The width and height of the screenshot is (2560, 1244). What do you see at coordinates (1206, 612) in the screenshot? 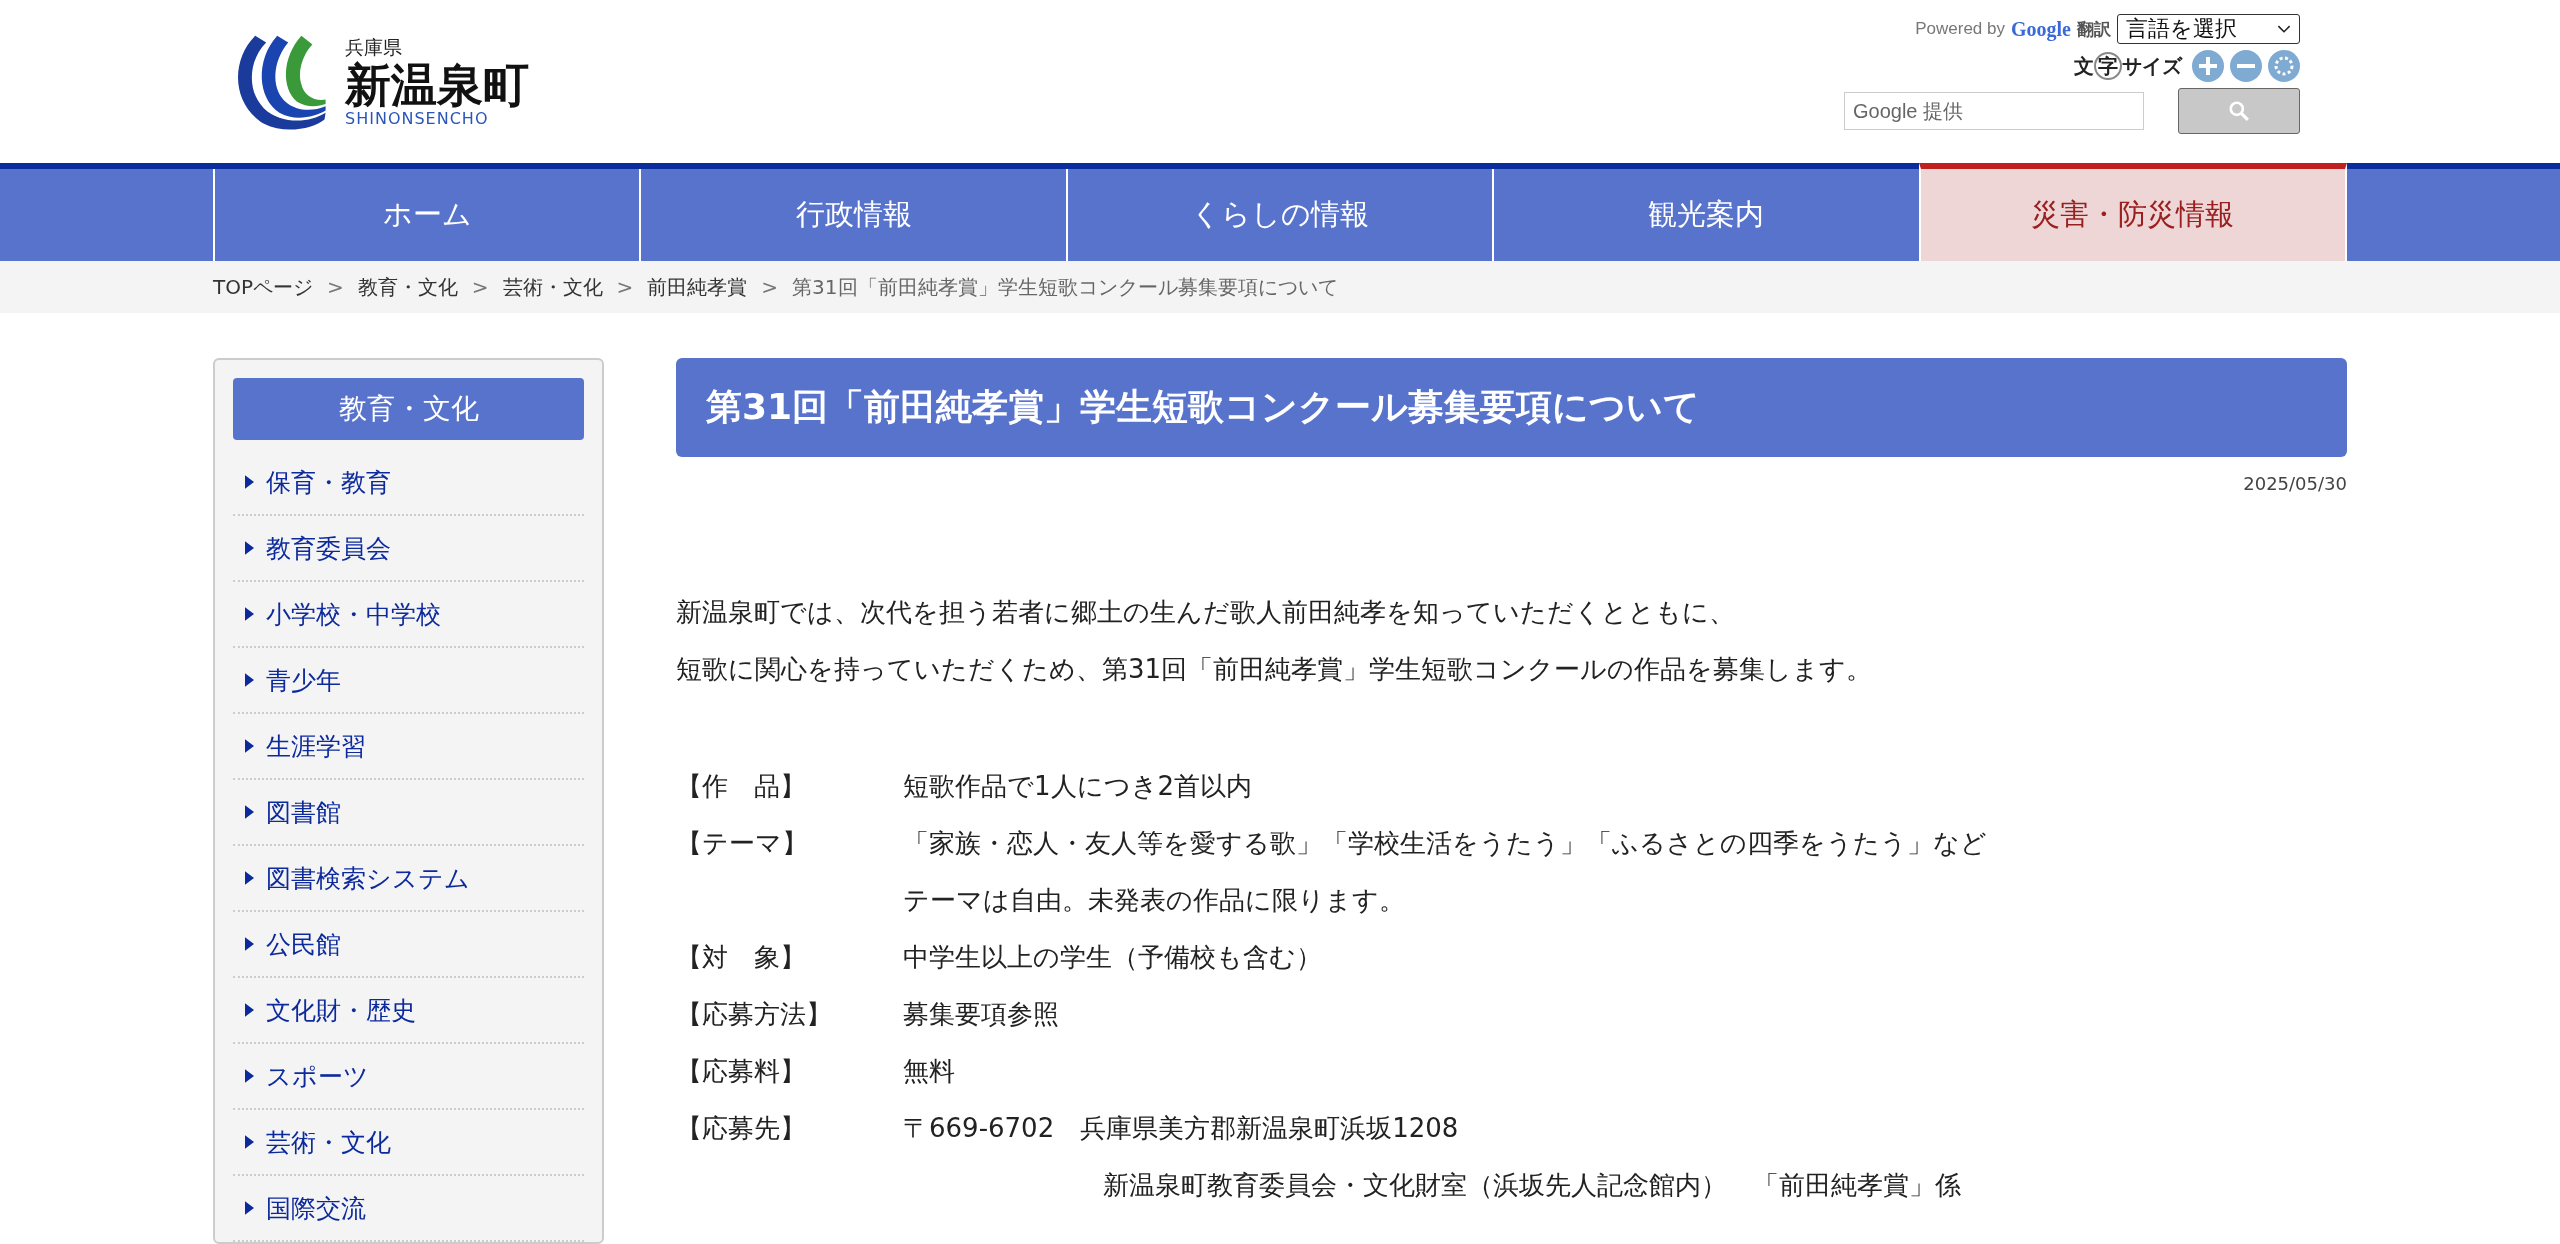
I see `intro-text: 新温泉町では、次代を担う若者に郷土の生んだ歌人前田純孝を知っていただくとともに、` at bounding box center [1206, 612].